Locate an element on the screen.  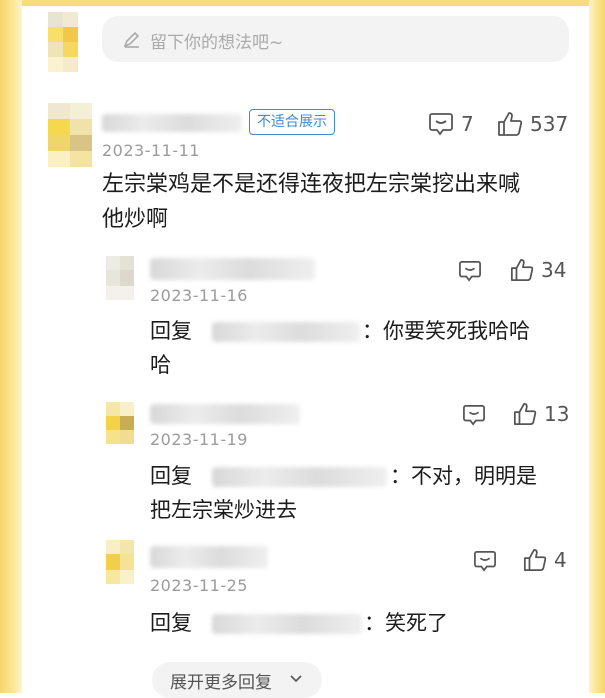
like-button: 13 is located at coordinates (541, 414).